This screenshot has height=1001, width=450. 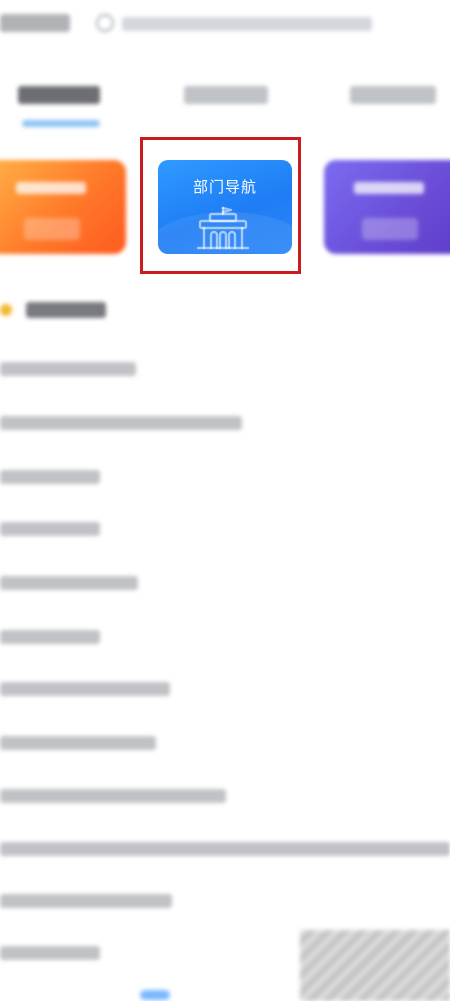 I want to click on tab-indicator, so click(x=61, y=123).